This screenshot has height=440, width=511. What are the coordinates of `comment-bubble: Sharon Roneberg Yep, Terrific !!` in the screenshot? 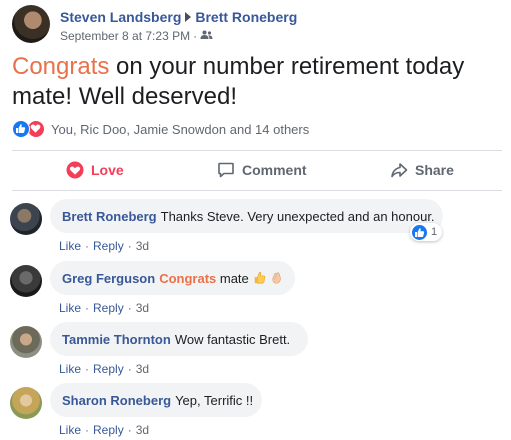 It's located at (156, 400).